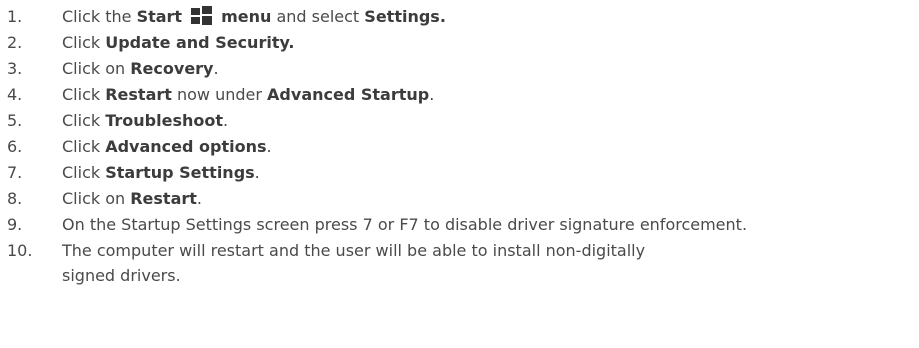 This screenshot has height=348, width=919. Describe the element at coordinates (20, 250) in the screenshot. I see `step-number: 10.` at that location.